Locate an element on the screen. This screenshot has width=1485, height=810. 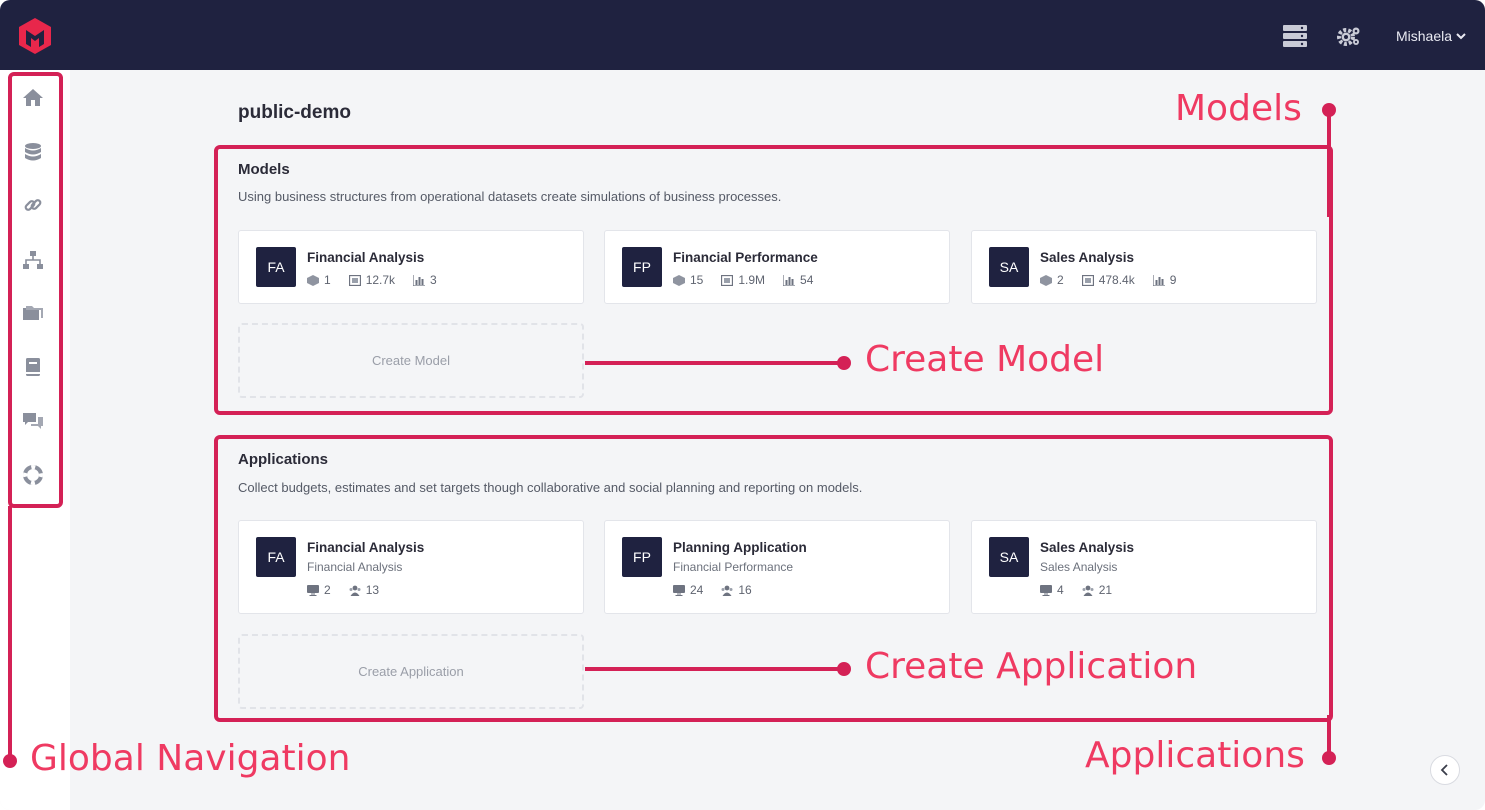
application-user-count: 16 is located at coordinates (745, 590).